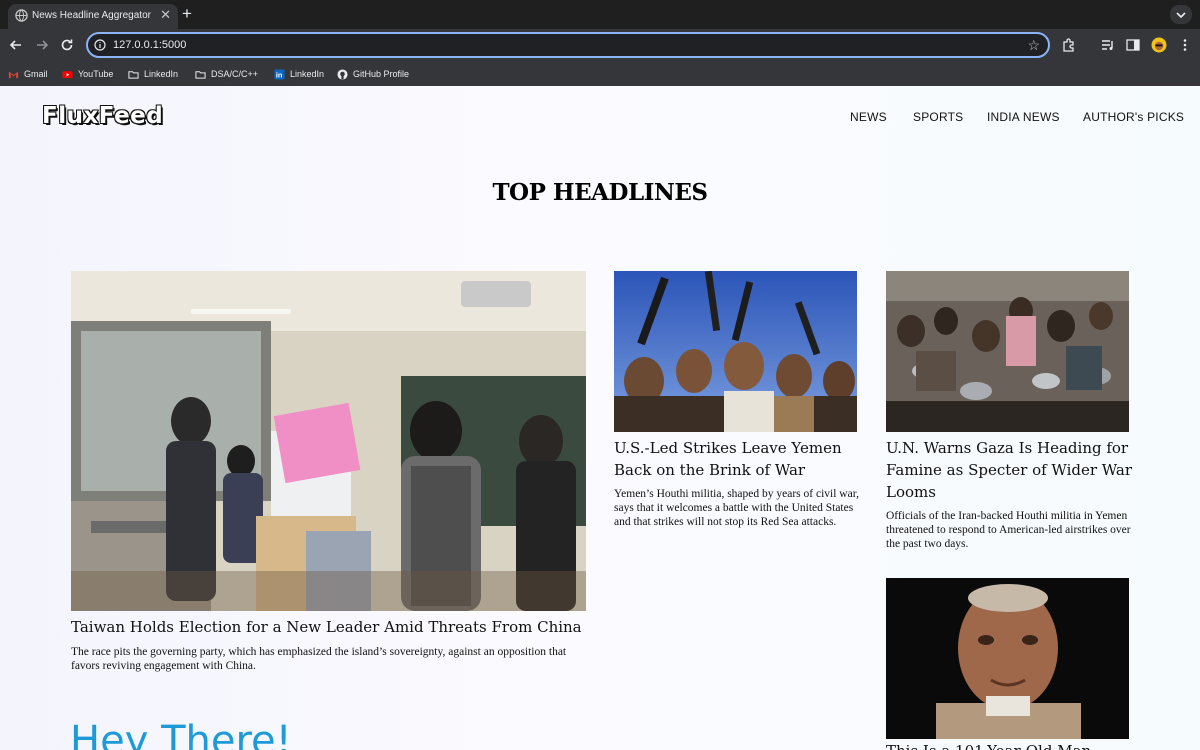 The height and width of the screenshot is (750, 1200). I want to click on bookmark-gmail: Gmail, so click(28, 74).